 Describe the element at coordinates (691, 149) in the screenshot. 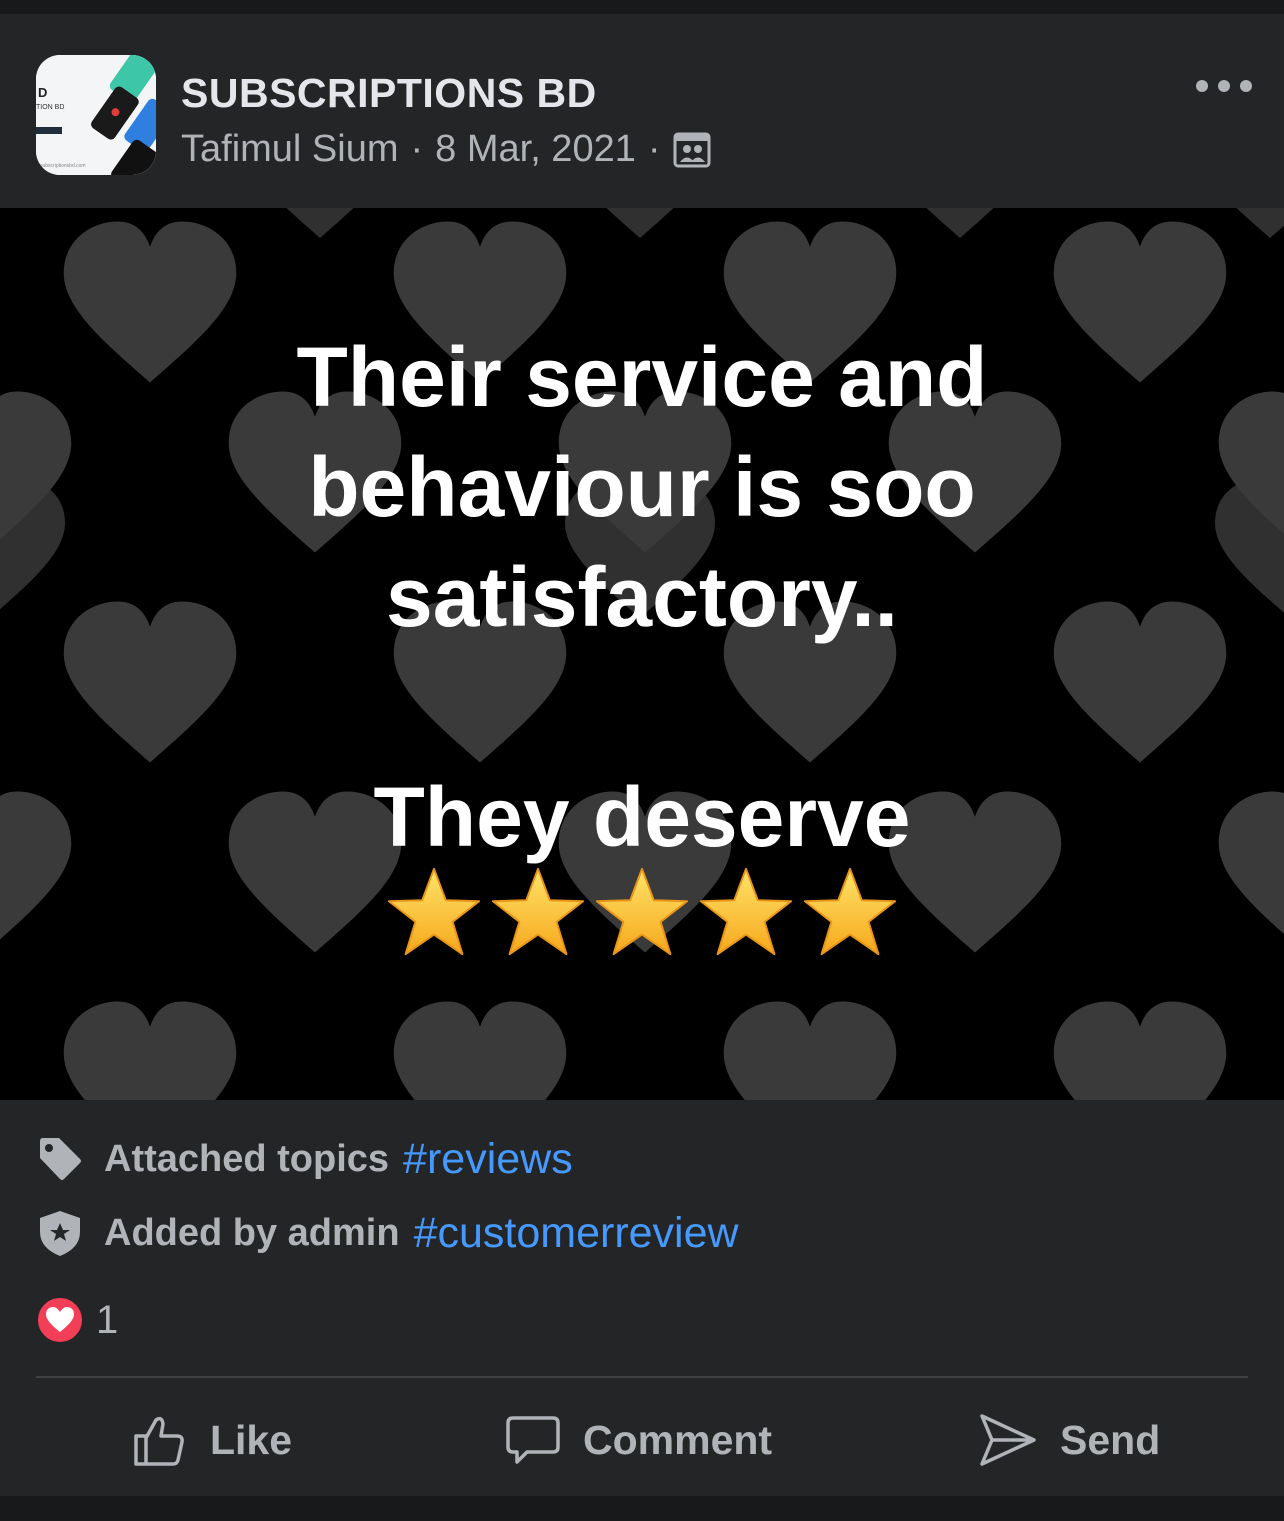

I see `group-audience-icon` at that location.